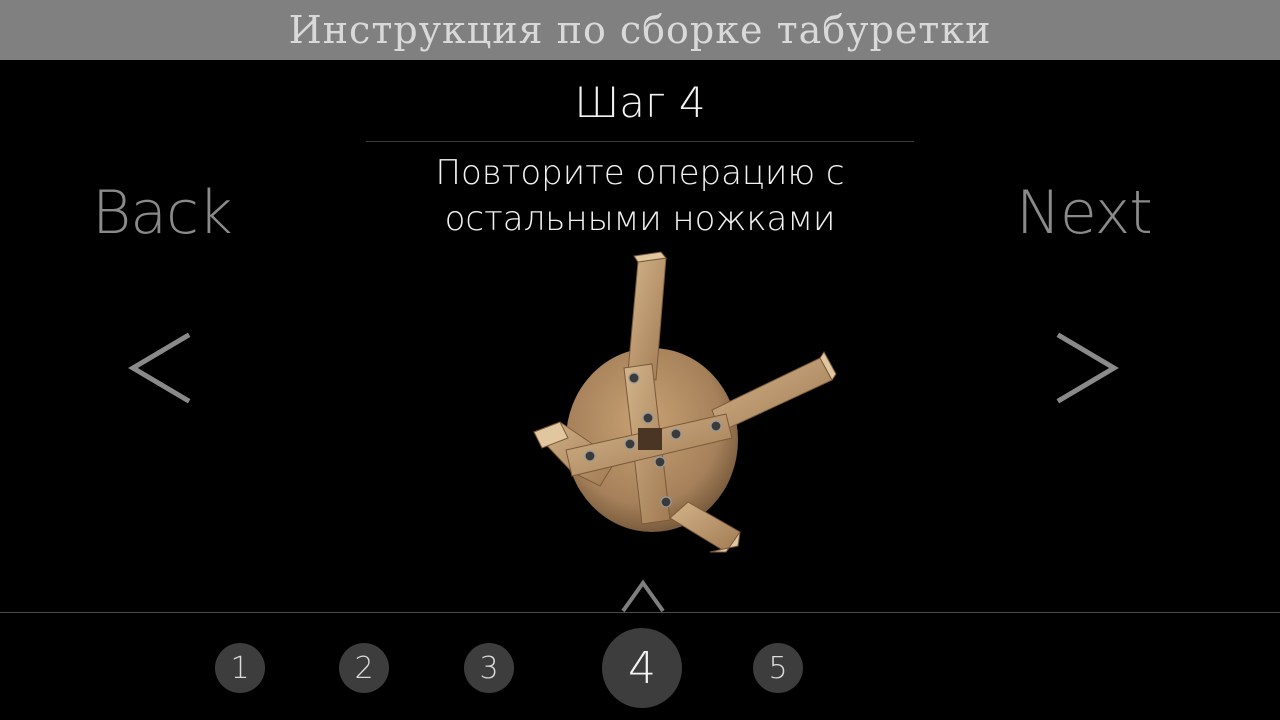 This screenshot has height=720, width=1280. I want to click on stool-illustration, so click(685, 402).